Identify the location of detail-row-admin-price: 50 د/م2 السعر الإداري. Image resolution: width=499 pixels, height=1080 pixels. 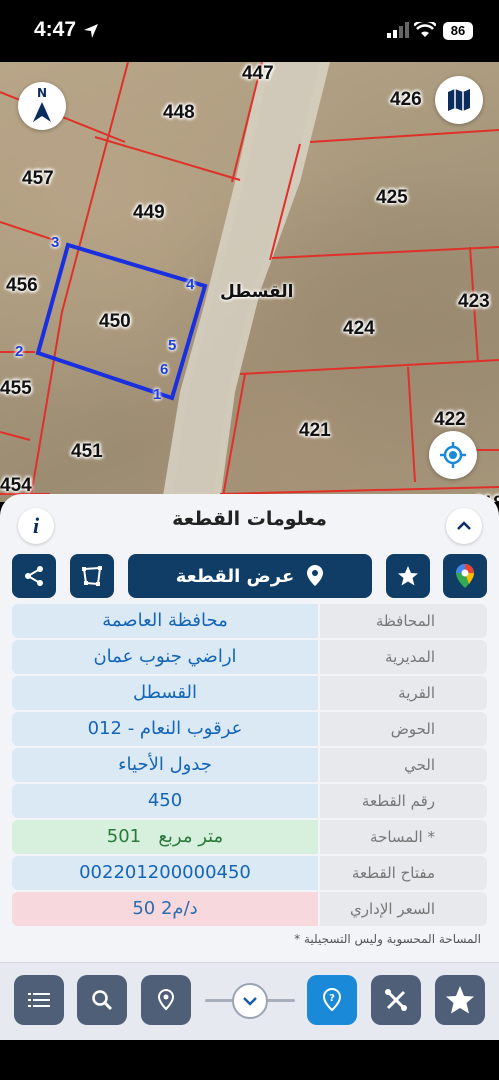
(249, 909).